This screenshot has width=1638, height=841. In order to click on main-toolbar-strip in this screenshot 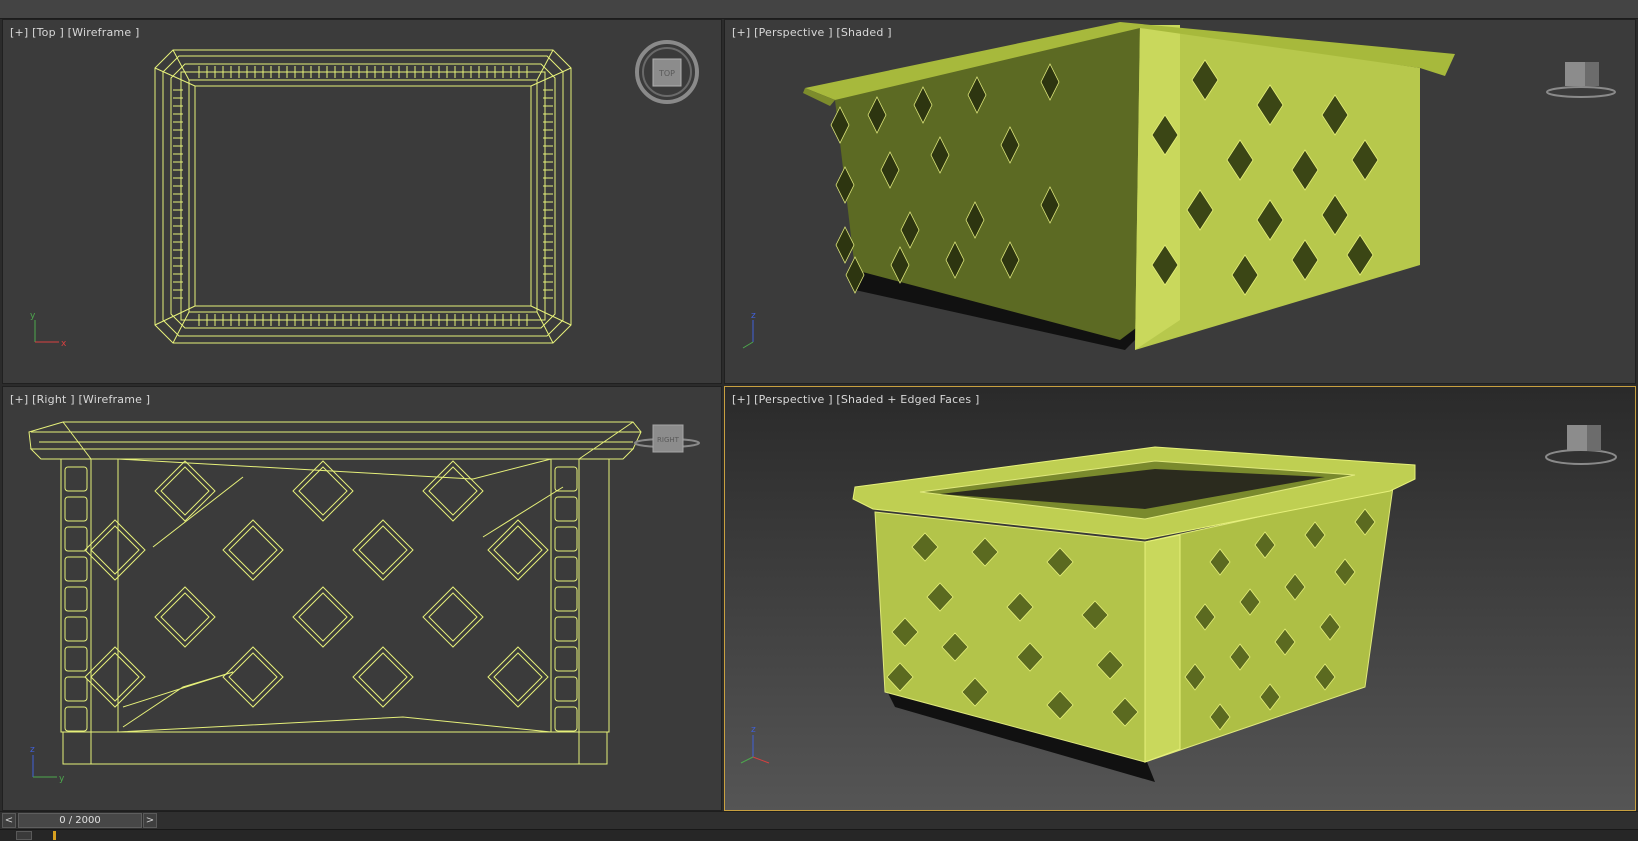, I will do `click(819, 9)`.